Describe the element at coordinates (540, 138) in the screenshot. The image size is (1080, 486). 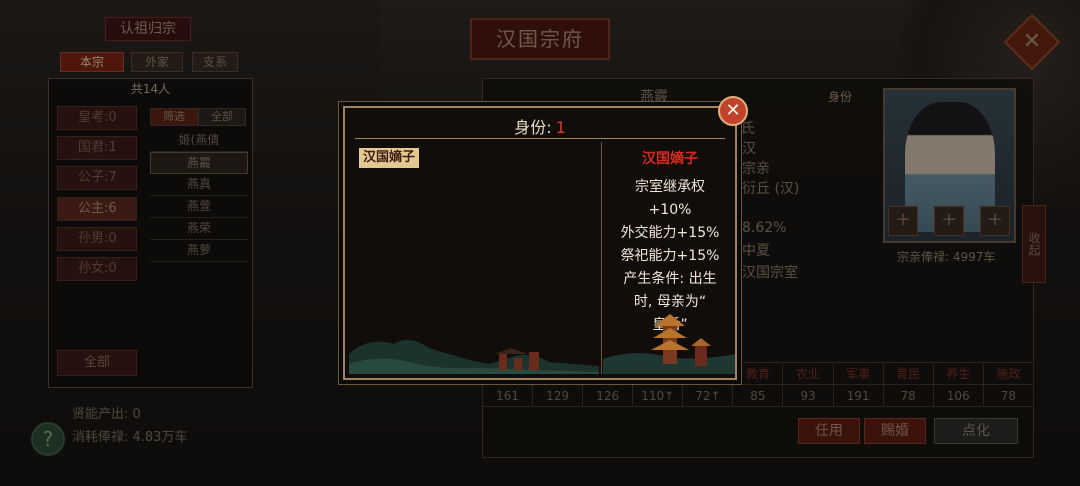
I see `modal-title-divider` at that location.